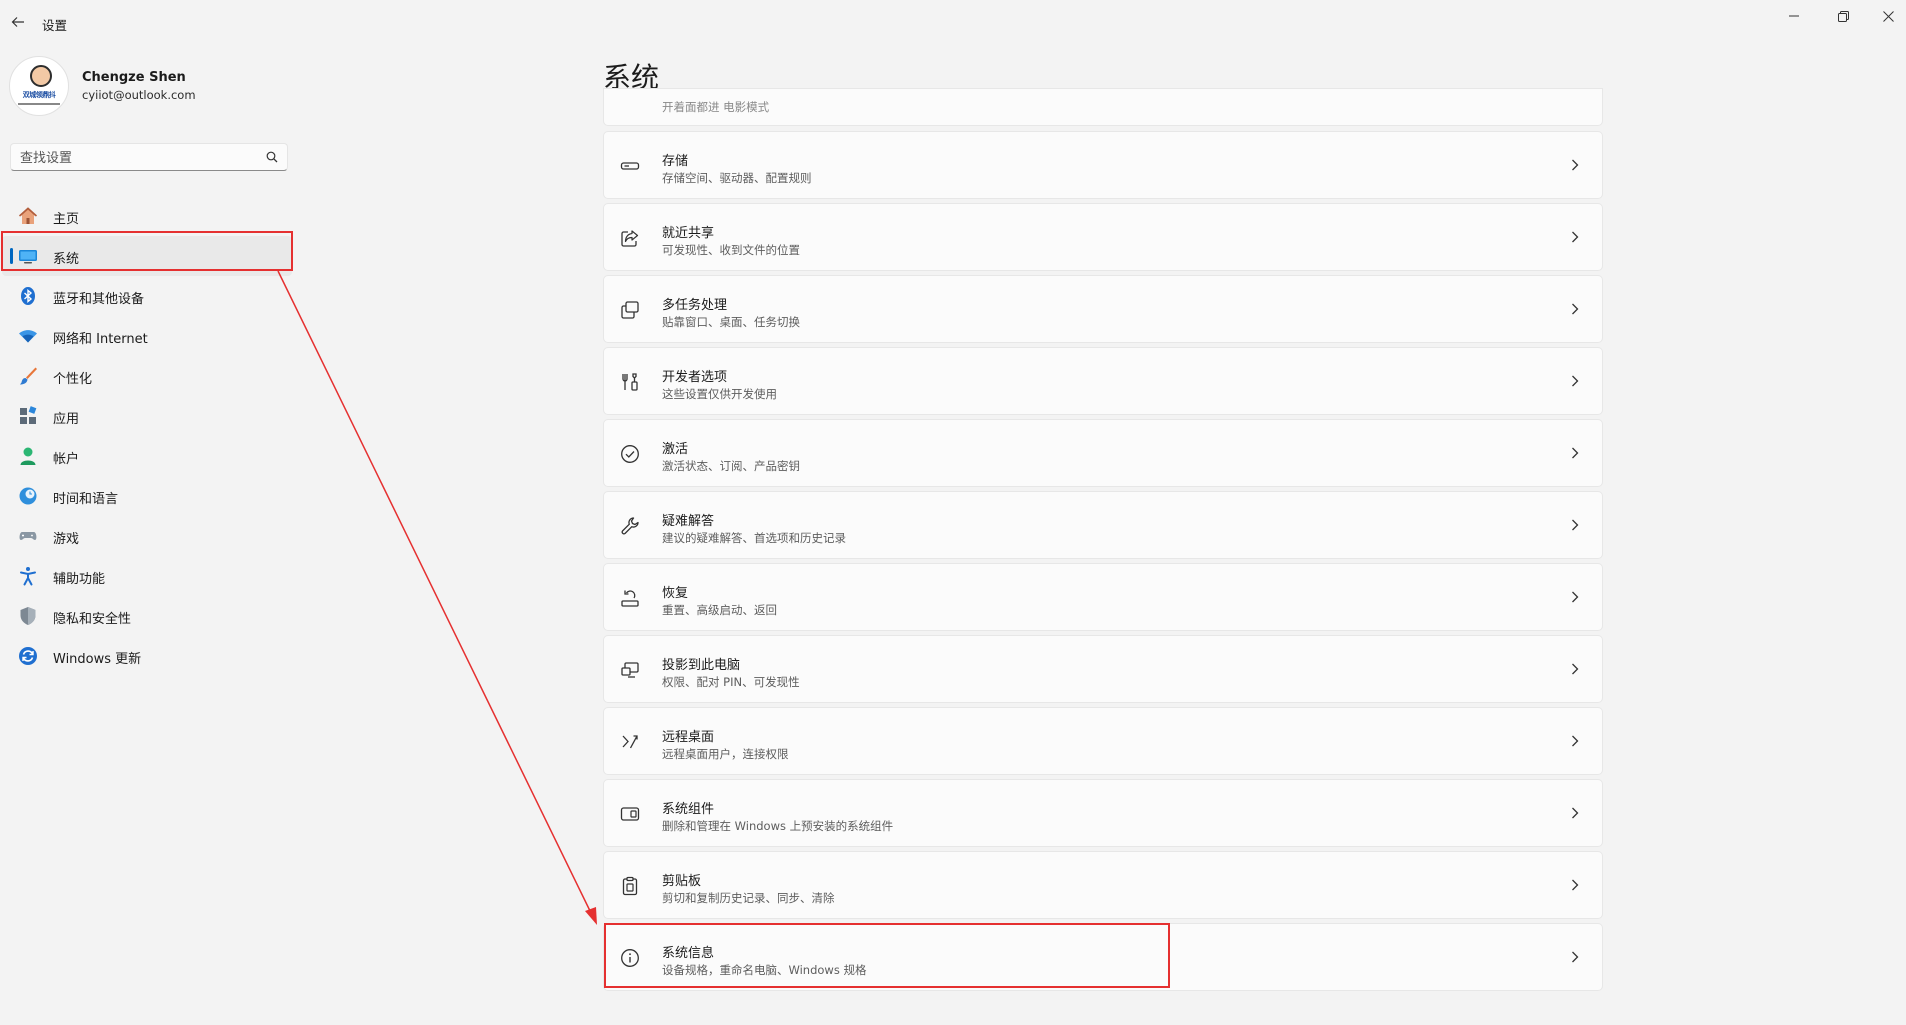 Image resolution: width=1906 pixels, height=1025 pixels. I want to click on wrench-icon, so click(630, 526).